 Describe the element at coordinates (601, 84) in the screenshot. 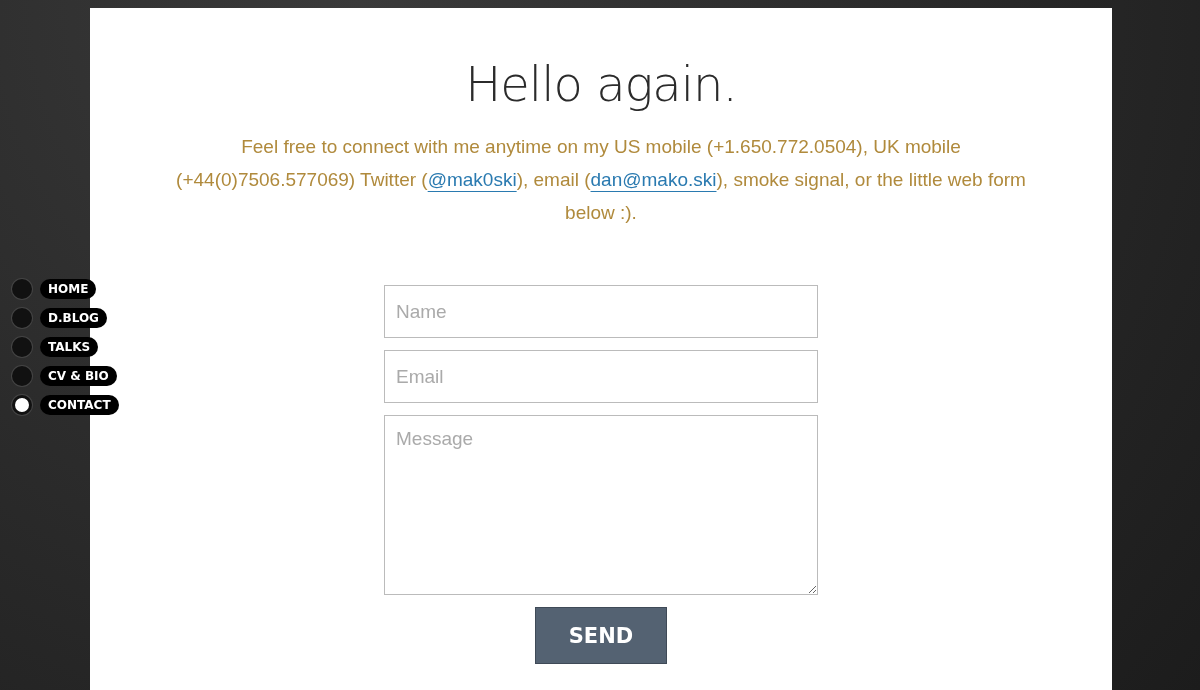

I see `page-heading: Hello again.` at that location.